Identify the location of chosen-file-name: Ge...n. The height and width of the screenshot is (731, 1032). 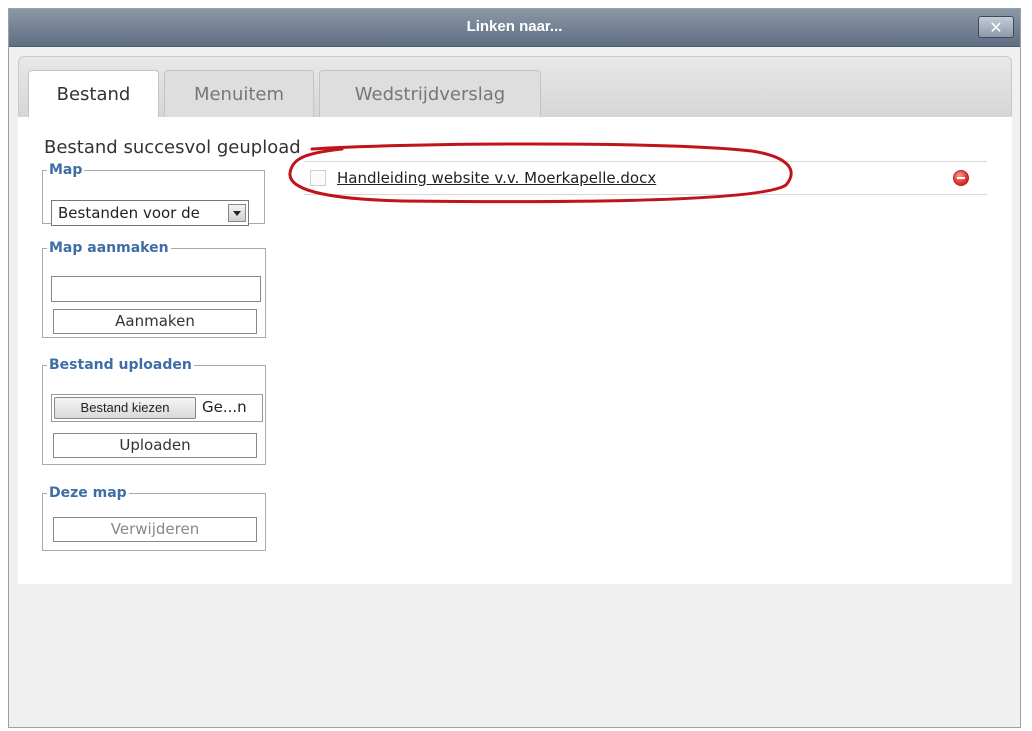
(224, 407).